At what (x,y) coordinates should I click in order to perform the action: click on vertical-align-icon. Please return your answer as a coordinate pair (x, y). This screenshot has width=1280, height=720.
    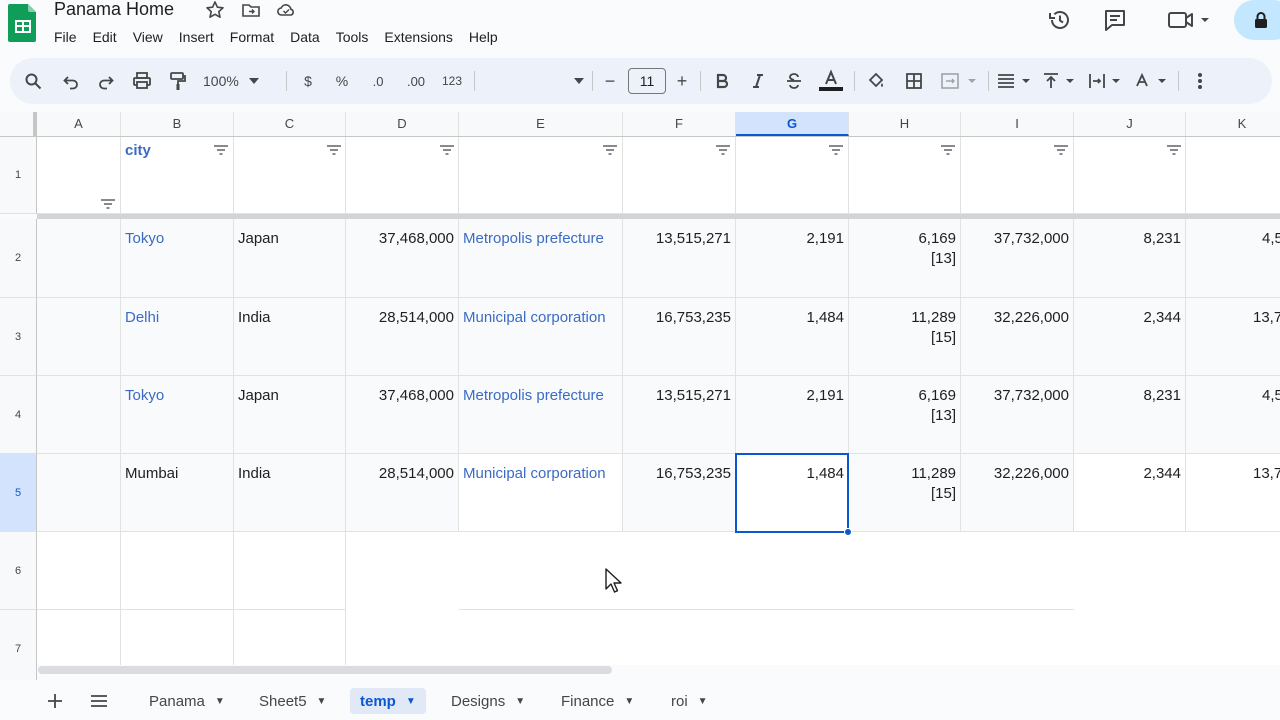
    Looking at the image, I should click on (1060, 81).